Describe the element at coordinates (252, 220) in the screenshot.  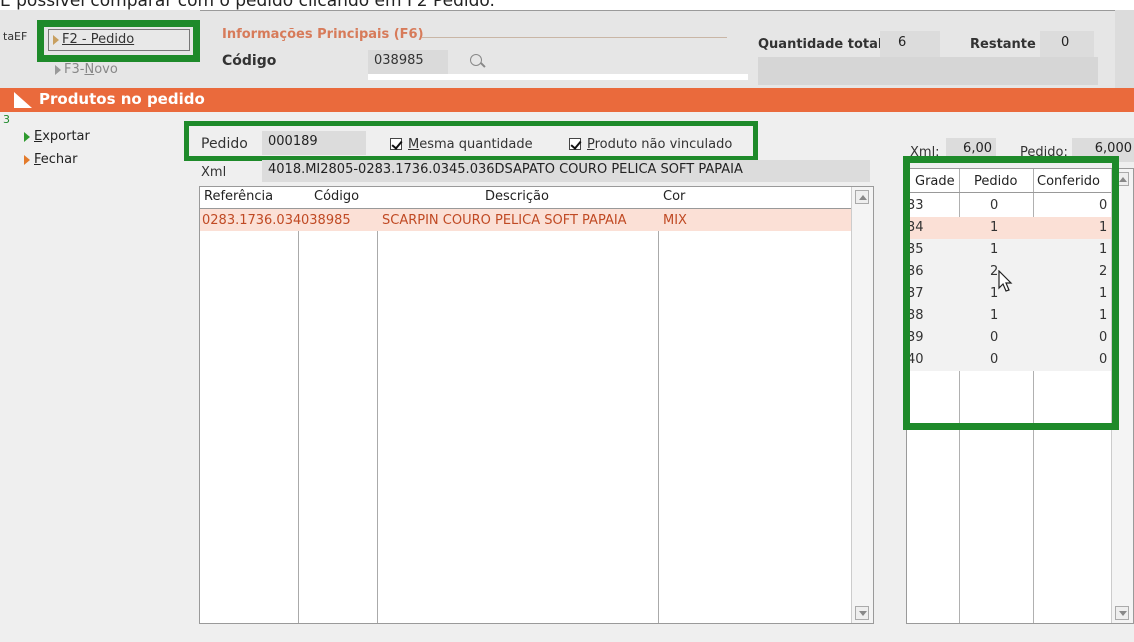
I see `cell-referencia: 0283.1736.034` at that location.